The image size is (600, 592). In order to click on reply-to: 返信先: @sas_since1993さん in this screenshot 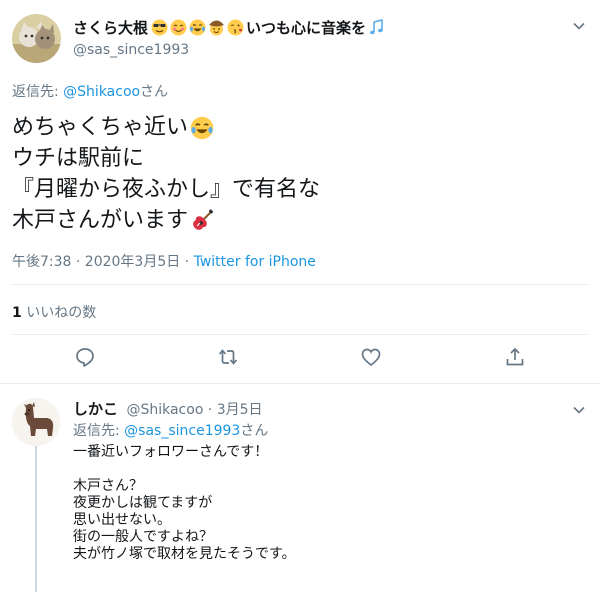, I will do `click(170, 430)`.